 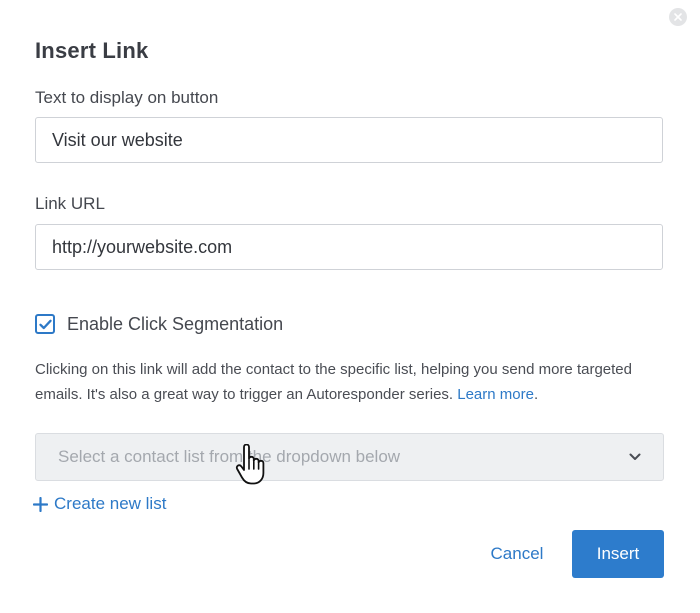 What do you see at coordinates (349, 140) in the screenshot?
I see `display-text-input` at bounding box center [349, 140].